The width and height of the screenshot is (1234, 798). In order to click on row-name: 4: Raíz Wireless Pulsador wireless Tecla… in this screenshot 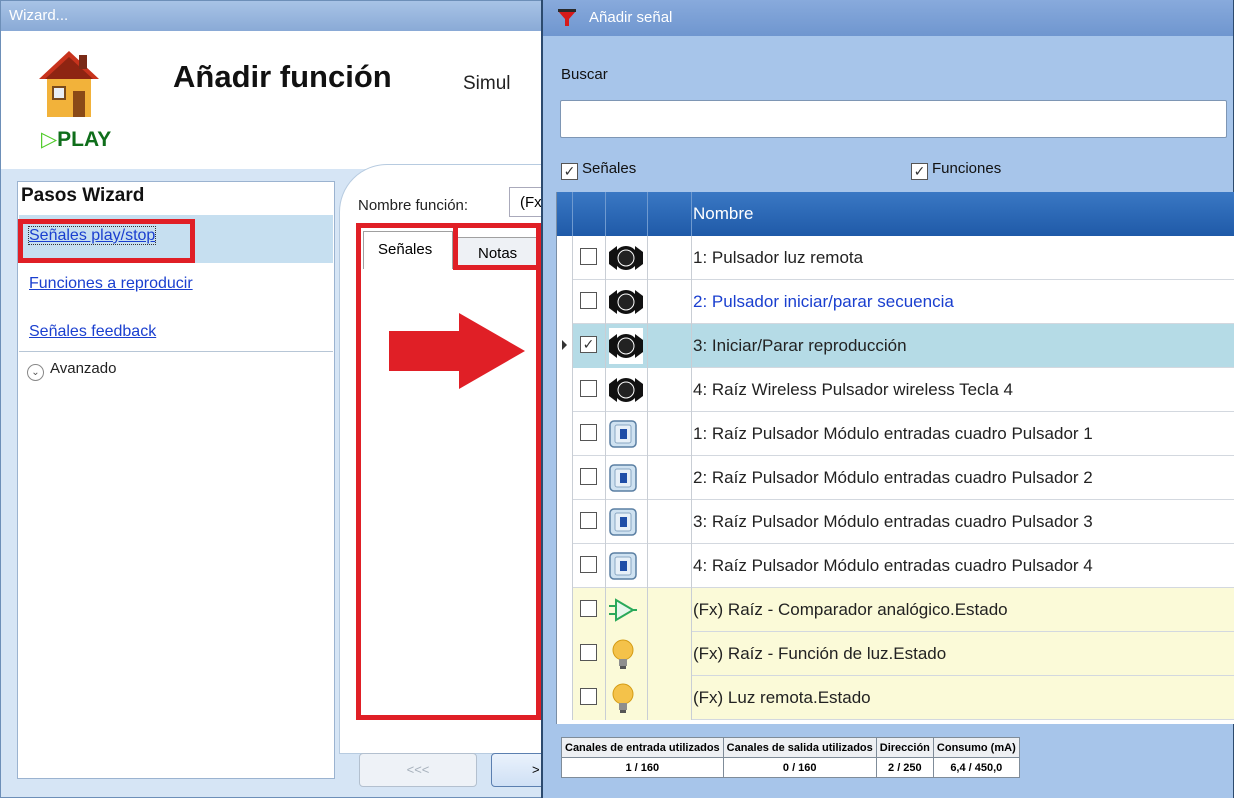, I will do `click(853, 389)`.